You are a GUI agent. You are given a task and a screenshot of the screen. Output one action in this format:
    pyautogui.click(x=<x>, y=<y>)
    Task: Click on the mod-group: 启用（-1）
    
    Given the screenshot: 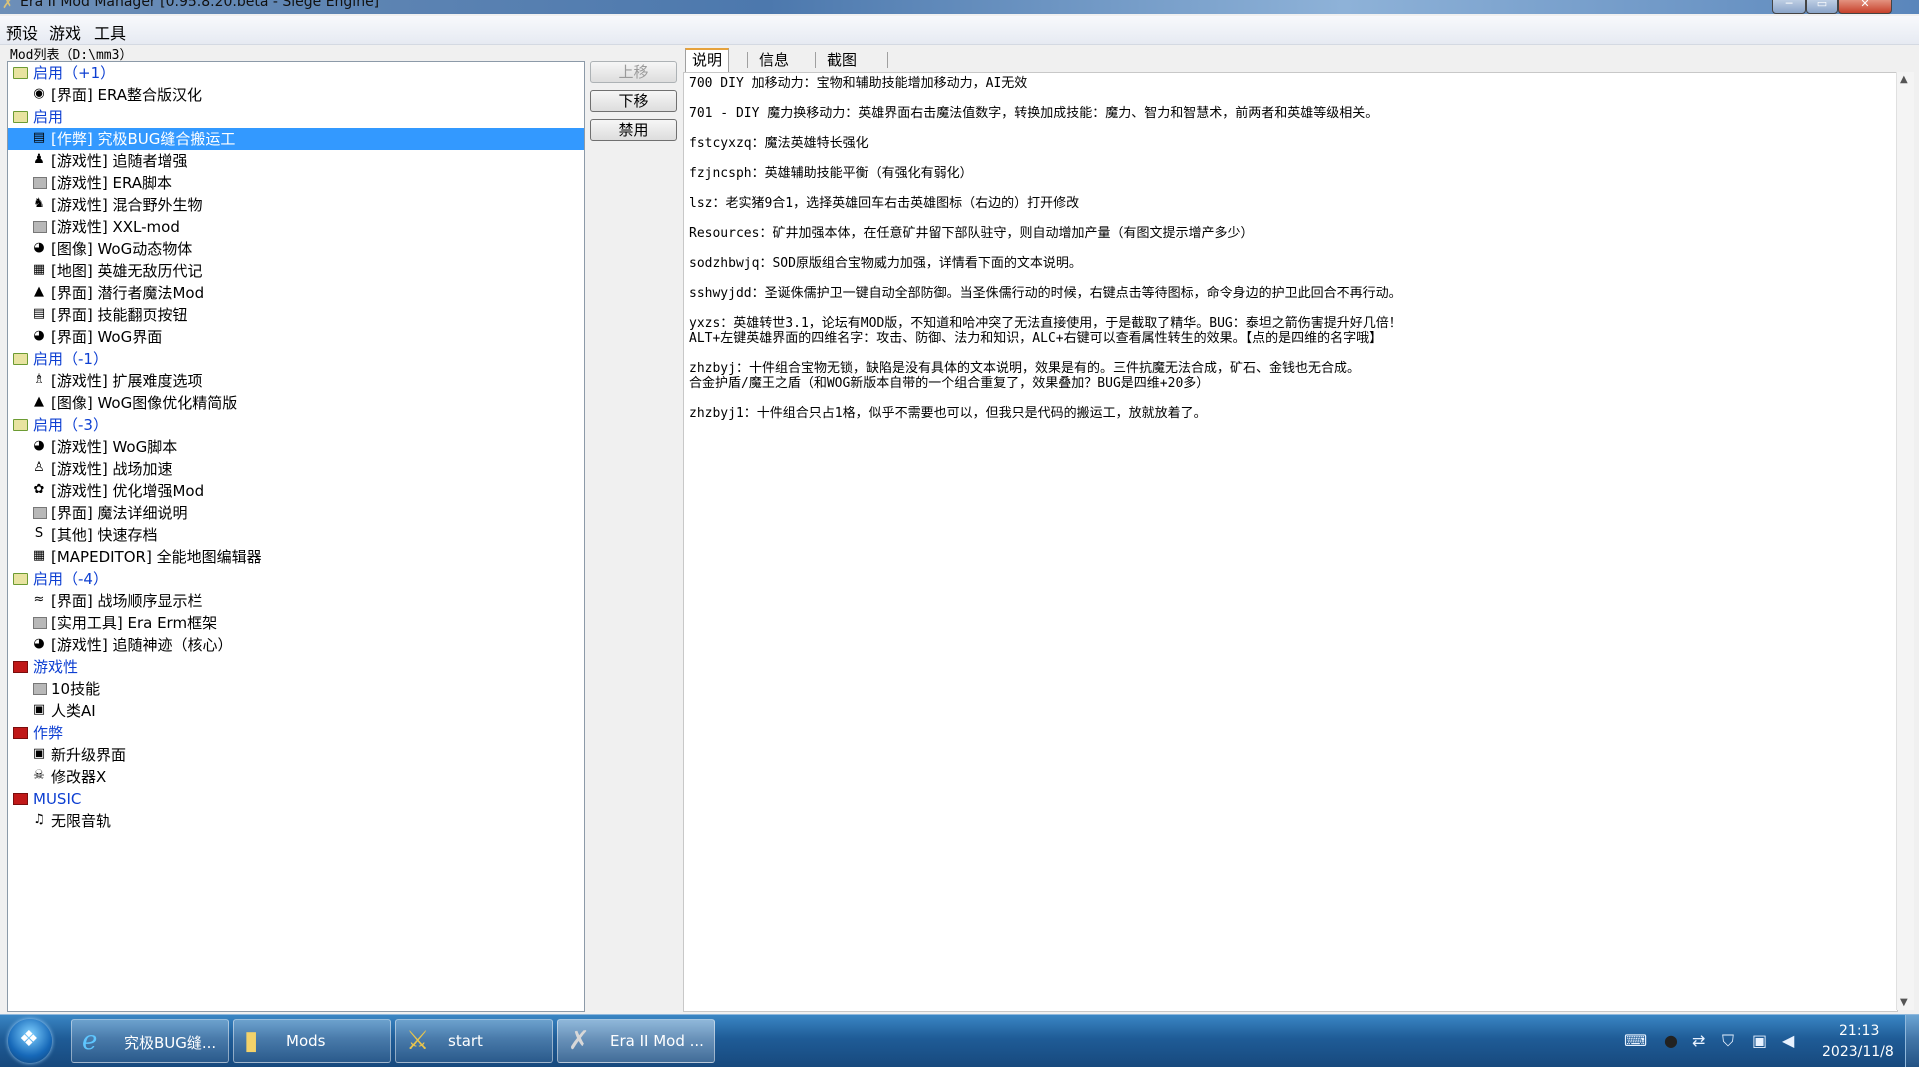 What is the action you would take?
    pyautogui.click(x=296, y=359)
    